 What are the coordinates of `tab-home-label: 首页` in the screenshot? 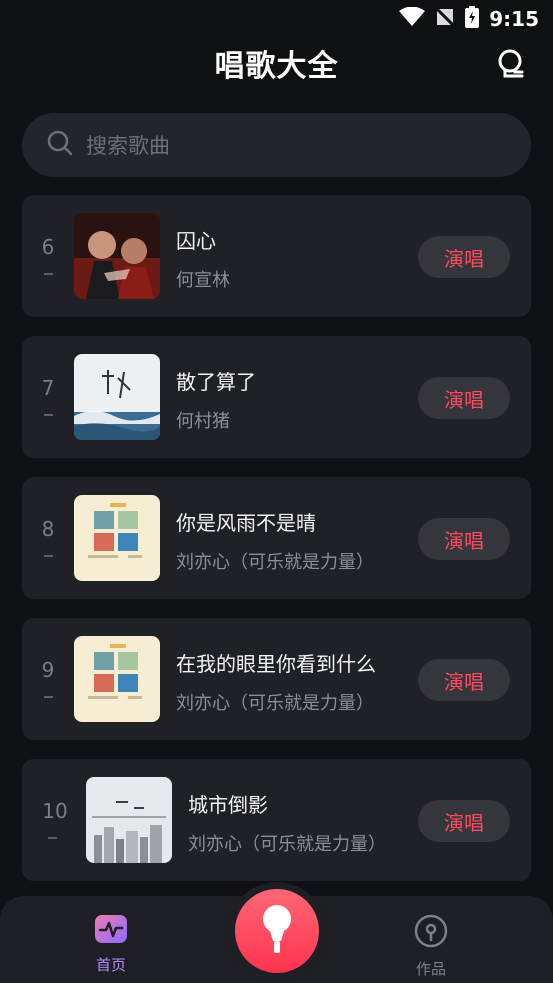 It's located at (110, 965).